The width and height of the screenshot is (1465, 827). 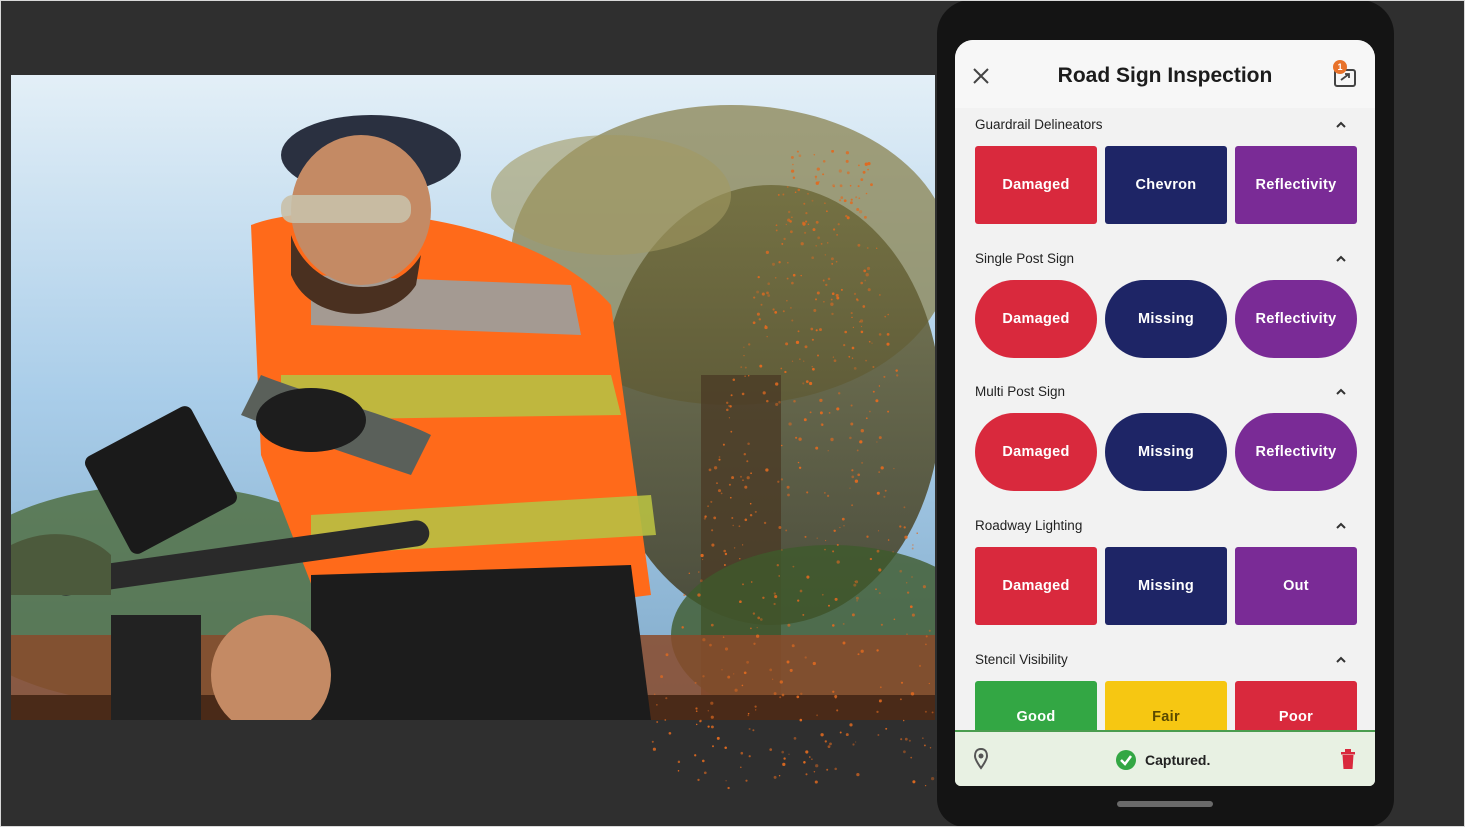 I want to click on trash-icon, so click(x=1348, y=759).